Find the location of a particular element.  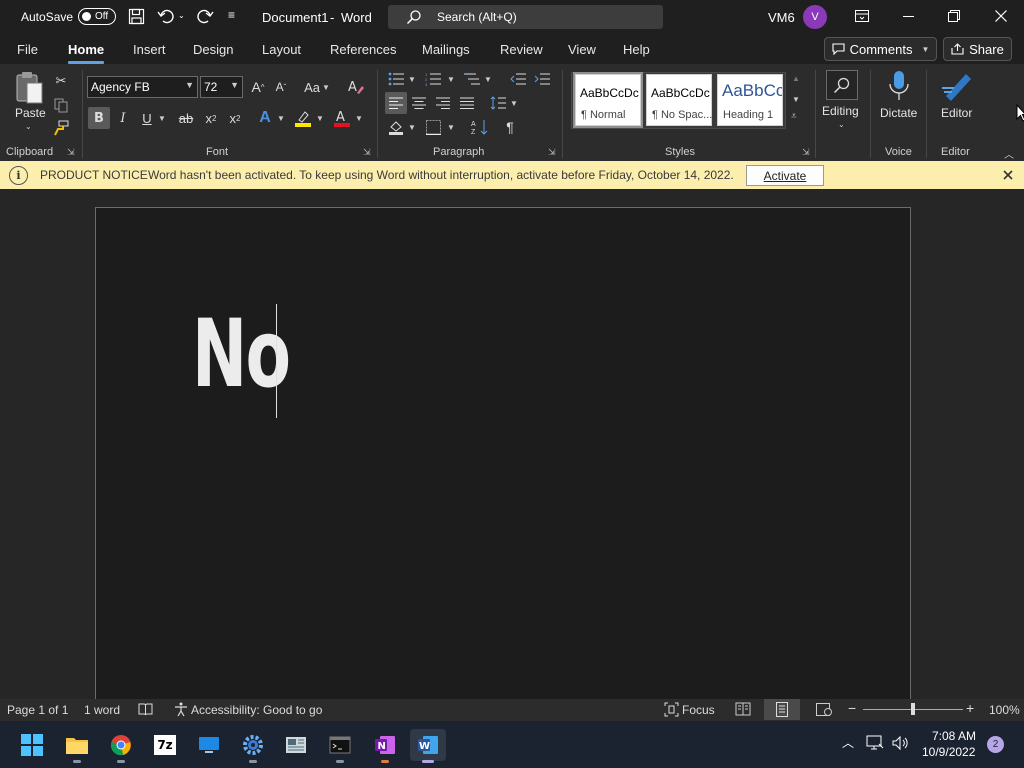

change-case-icon: Aa ▼ is located at coordinates (317, 87).